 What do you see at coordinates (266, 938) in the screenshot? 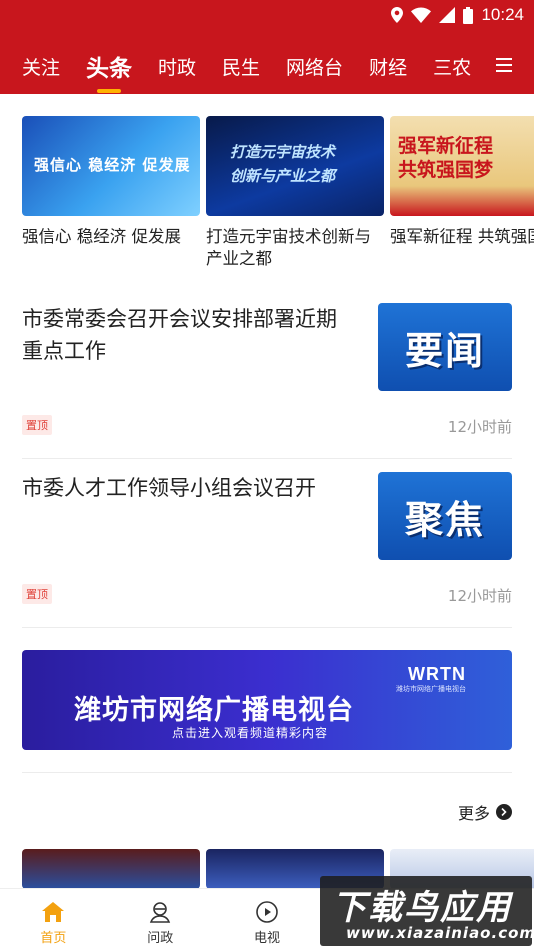
I see `nav-label: 电视` at bounding box center [266, 938].